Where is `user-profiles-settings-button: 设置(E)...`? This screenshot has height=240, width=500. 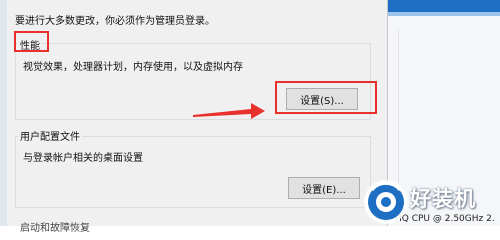 user-profiles-settings-button: 设置(E)... is located at coordinates (324, 188).